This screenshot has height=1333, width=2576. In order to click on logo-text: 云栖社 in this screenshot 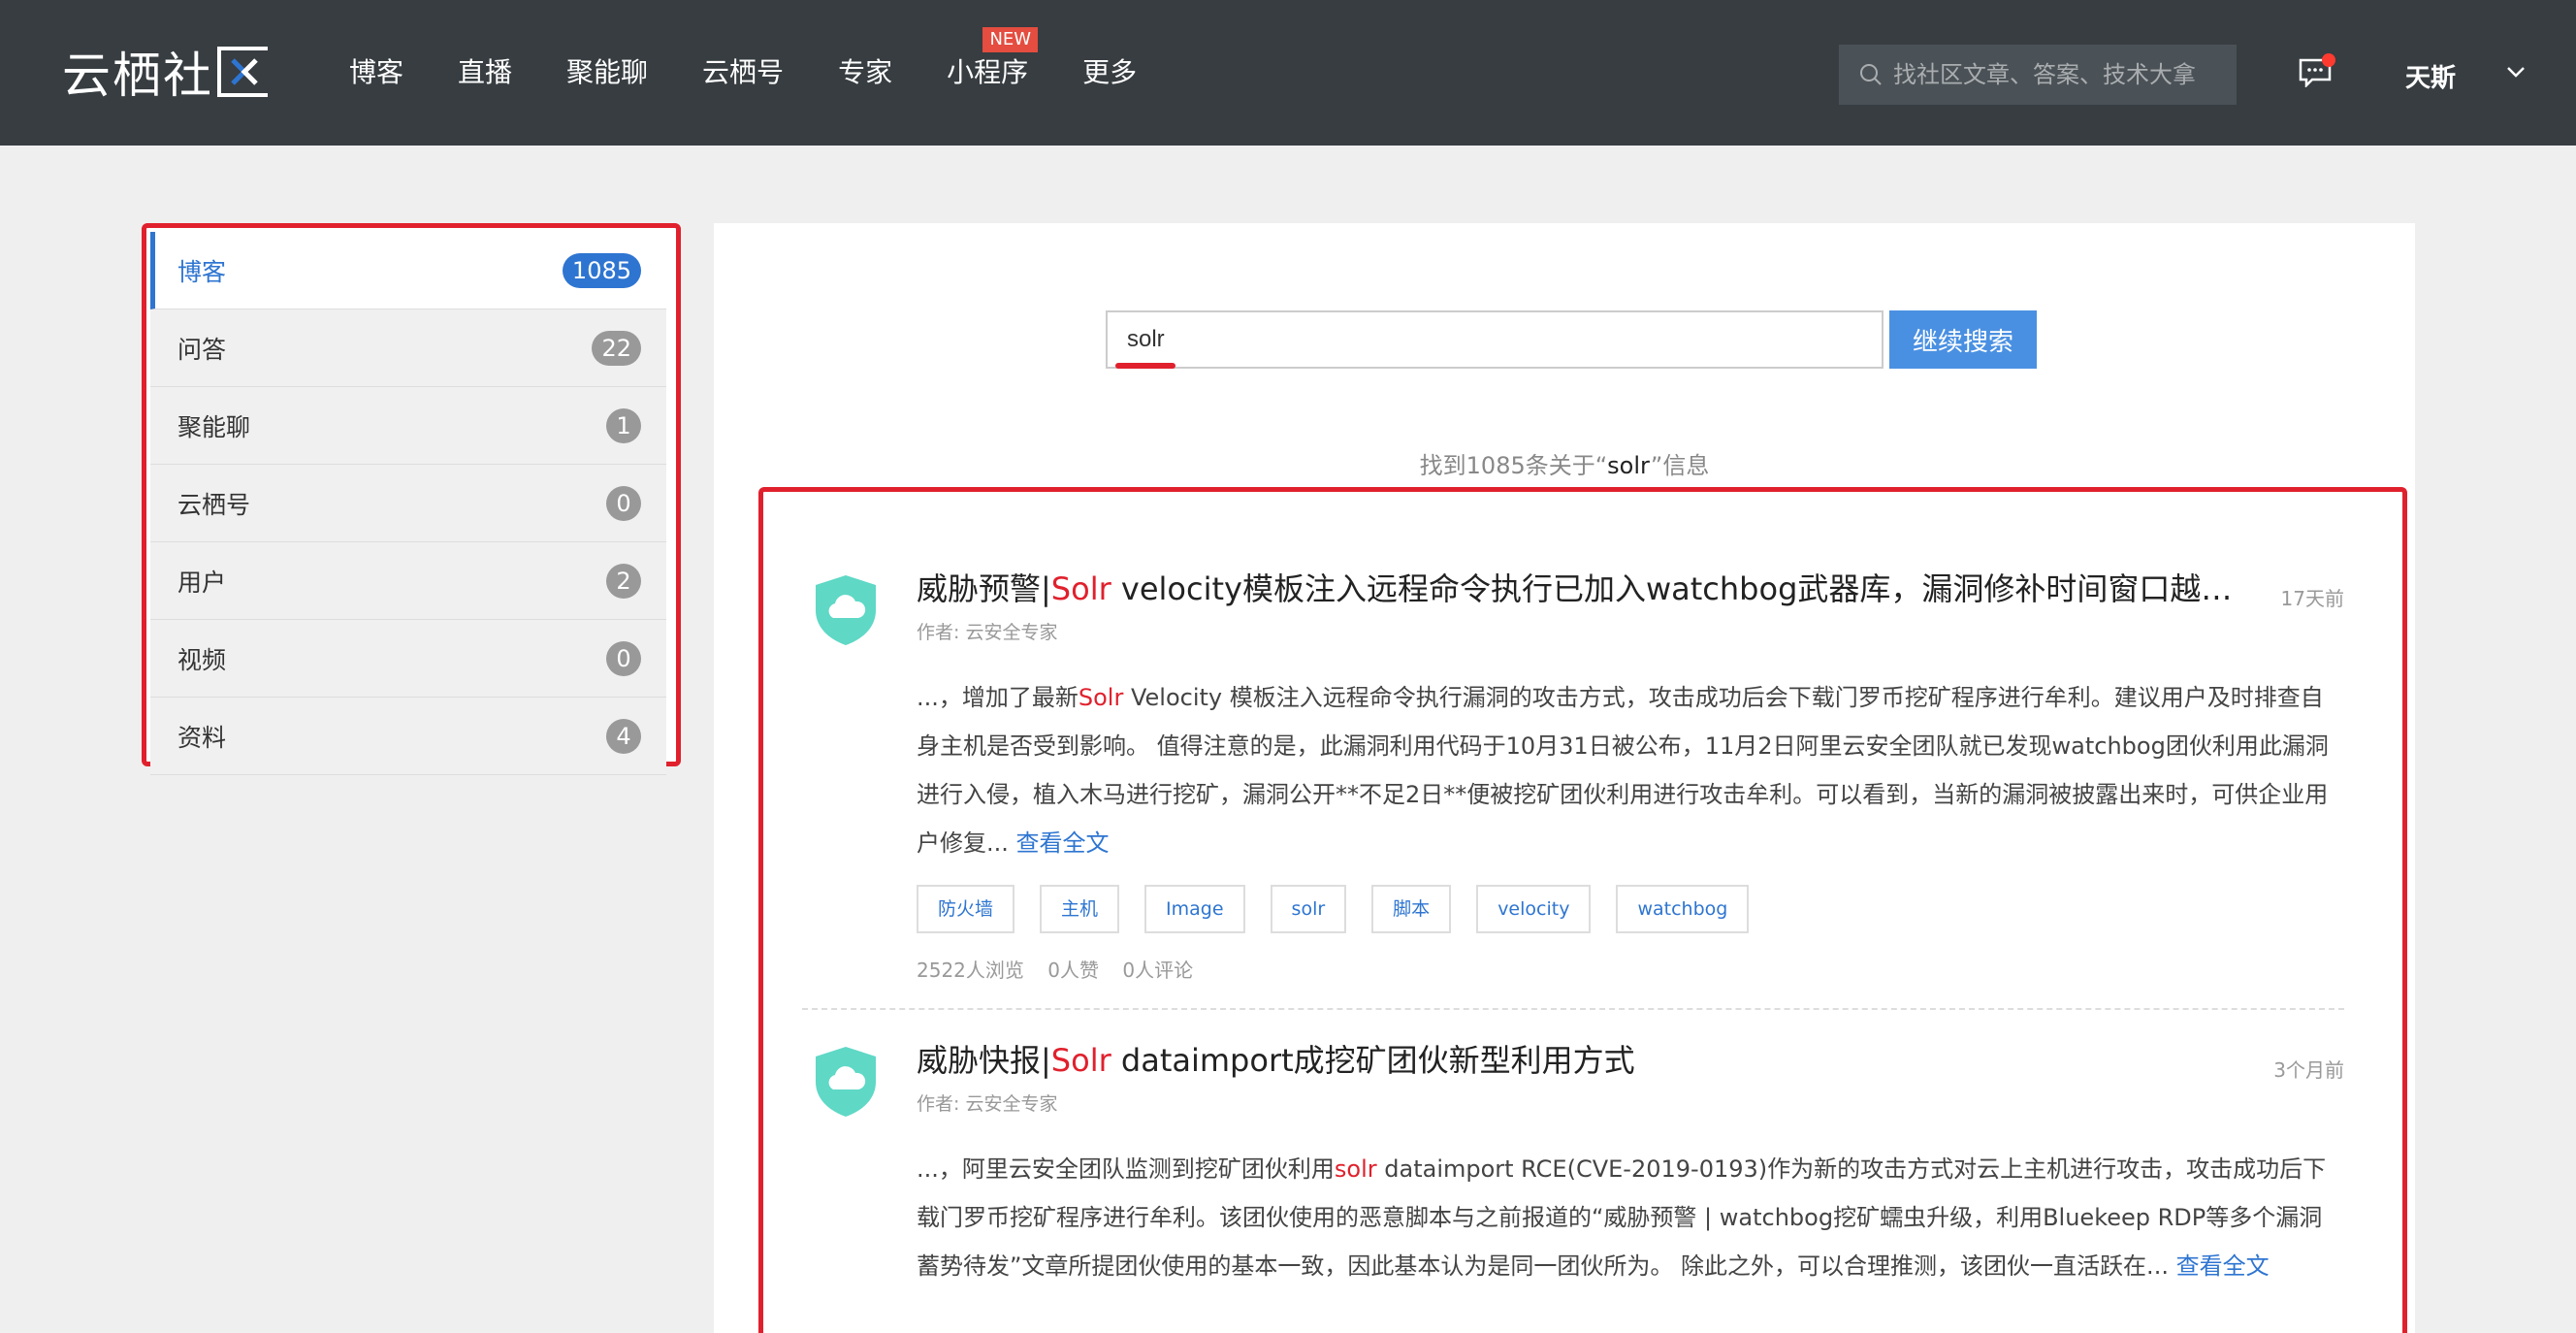, I will do `click(137, 76)`.